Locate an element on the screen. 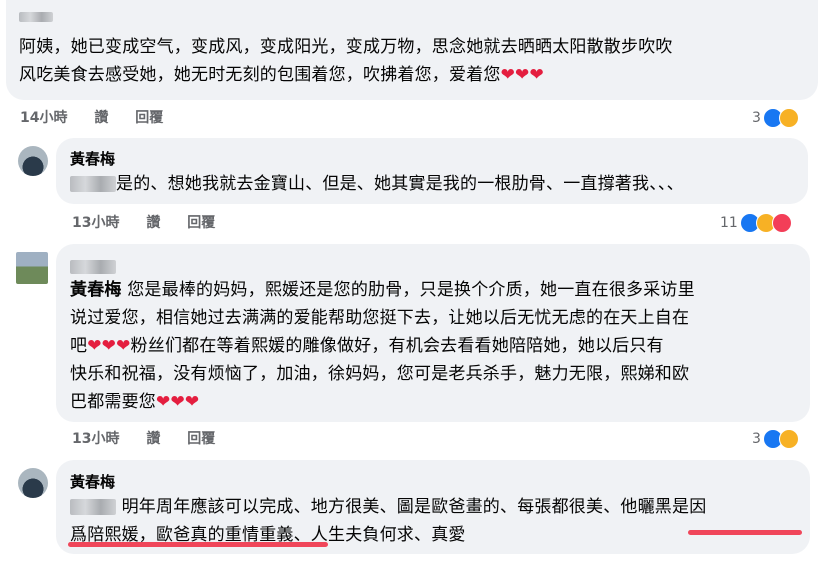 This screenshot has width=832, height=562. reaction-count: 11 is located at coordinates (729, 223).